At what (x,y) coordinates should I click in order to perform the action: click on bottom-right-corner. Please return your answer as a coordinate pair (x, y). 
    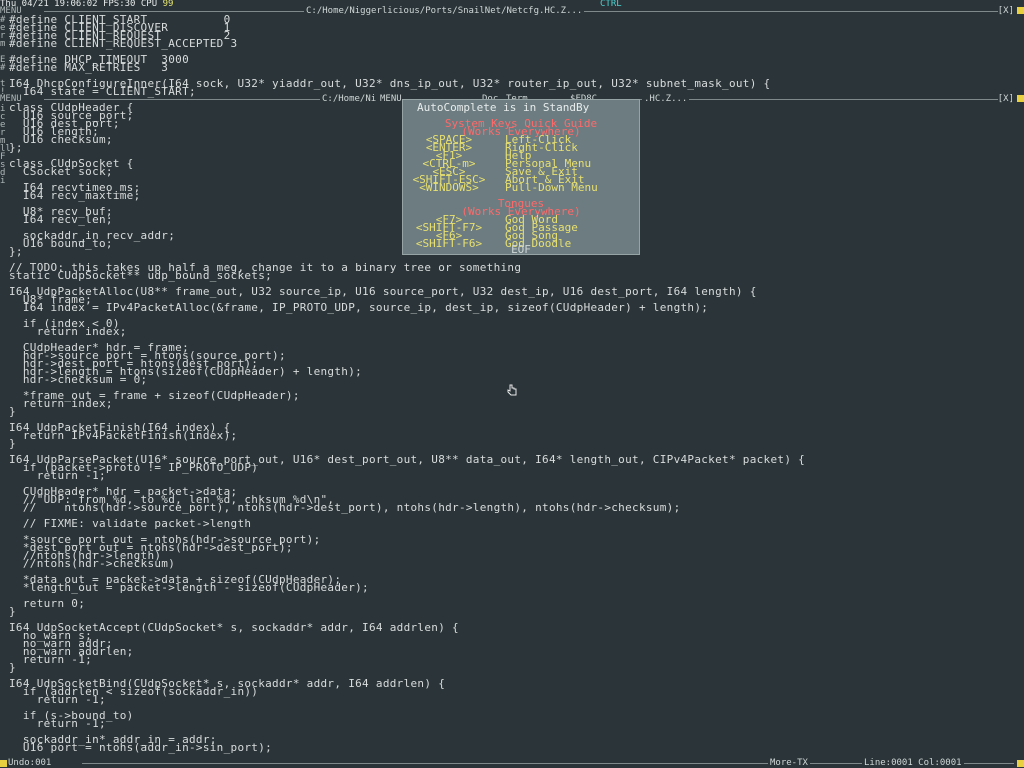
    Looking at the image, I should click on (1020, 763).